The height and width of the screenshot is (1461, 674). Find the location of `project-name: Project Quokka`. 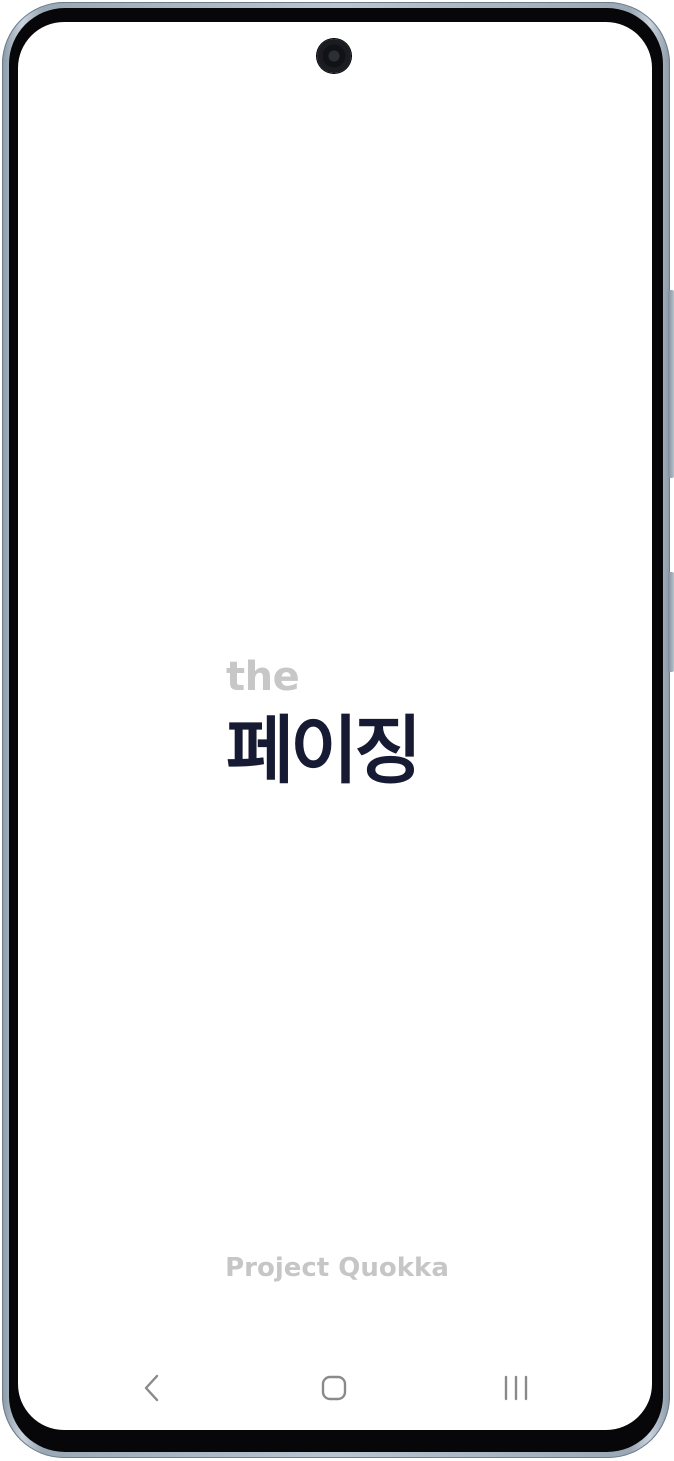

project-name: Project Quokka is located at coordinates (337, 1268).